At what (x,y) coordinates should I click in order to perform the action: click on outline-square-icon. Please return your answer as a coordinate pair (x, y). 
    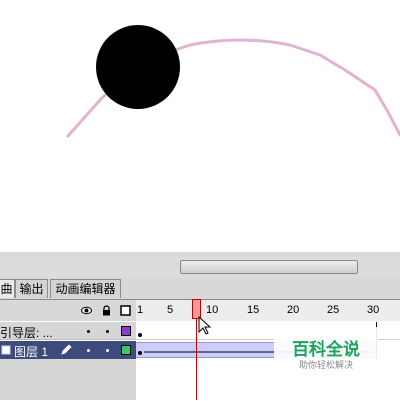
    Looking at the image, I should click on (125, 310).